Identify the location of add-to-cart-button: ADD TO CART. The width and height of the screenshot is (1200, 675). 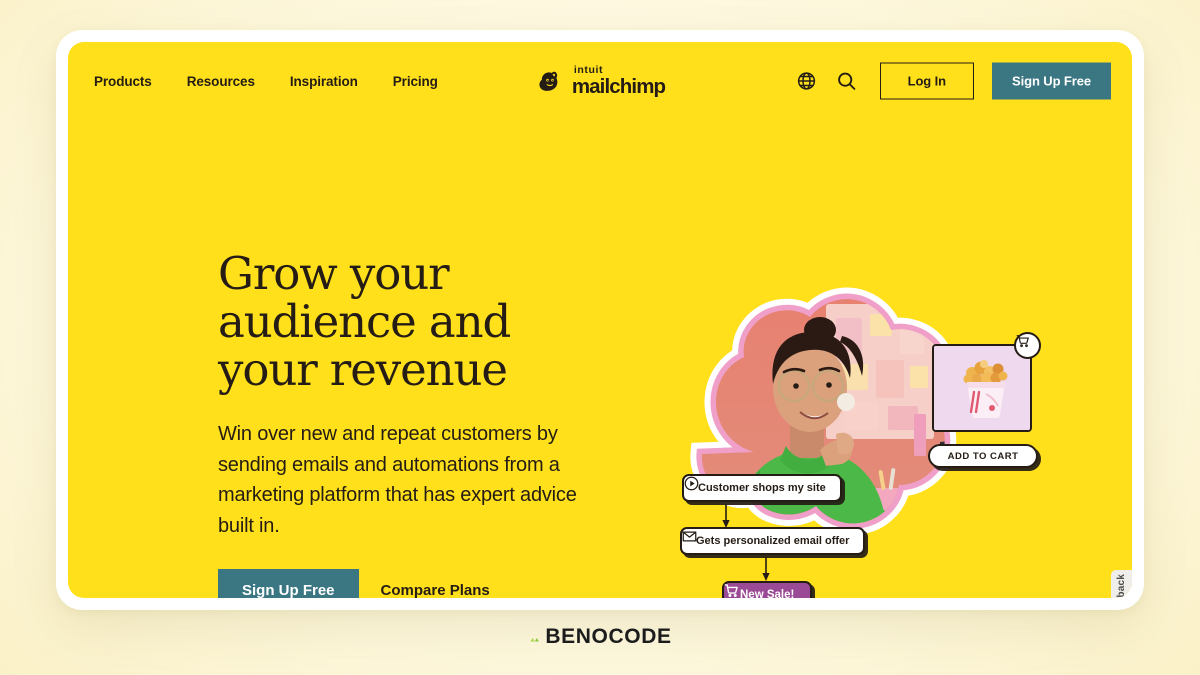
(983, 456).